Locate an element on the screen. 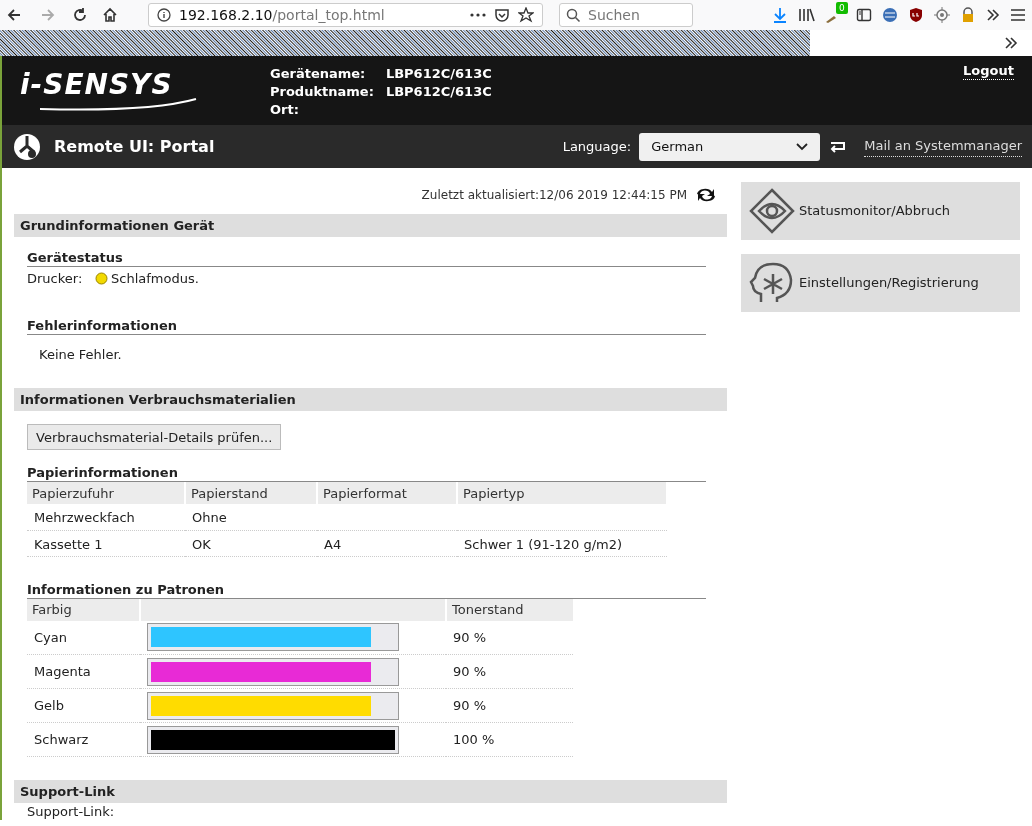 The width and height of the screenshot is (1032, 826). column-header: Papiertyp is located at coordinates (562, 493).